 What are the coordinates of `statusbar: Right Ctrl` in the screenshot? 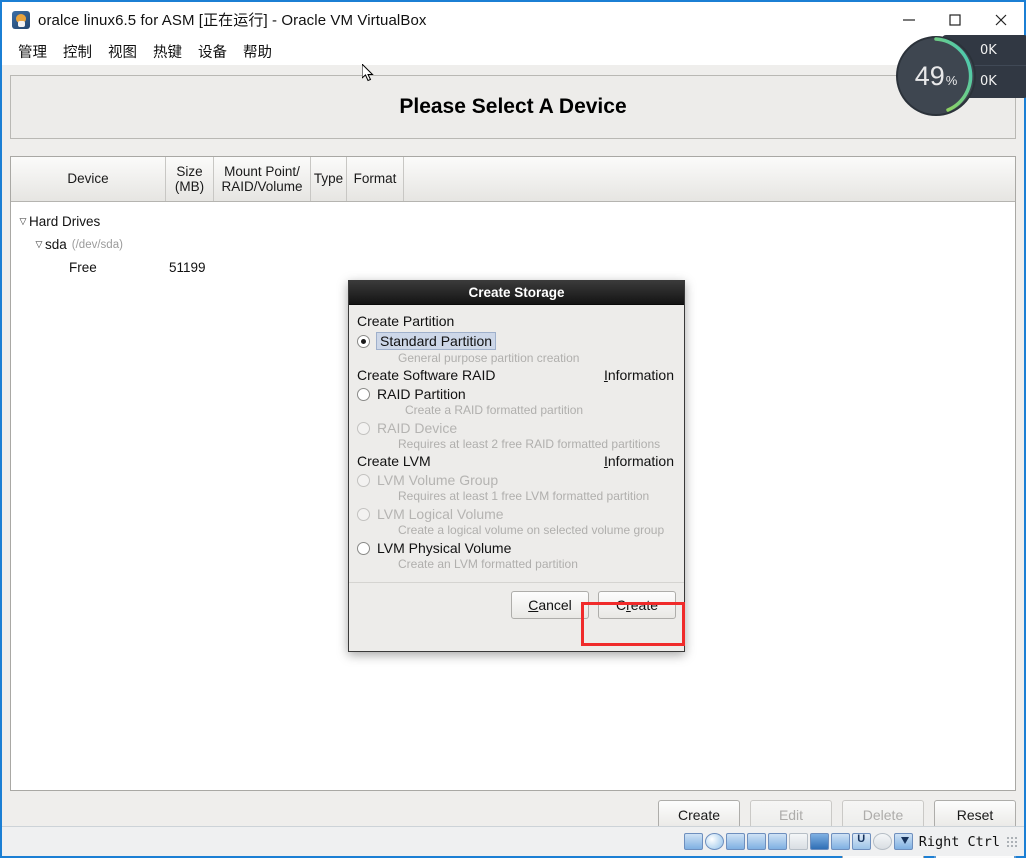 It's located at (513, 841).